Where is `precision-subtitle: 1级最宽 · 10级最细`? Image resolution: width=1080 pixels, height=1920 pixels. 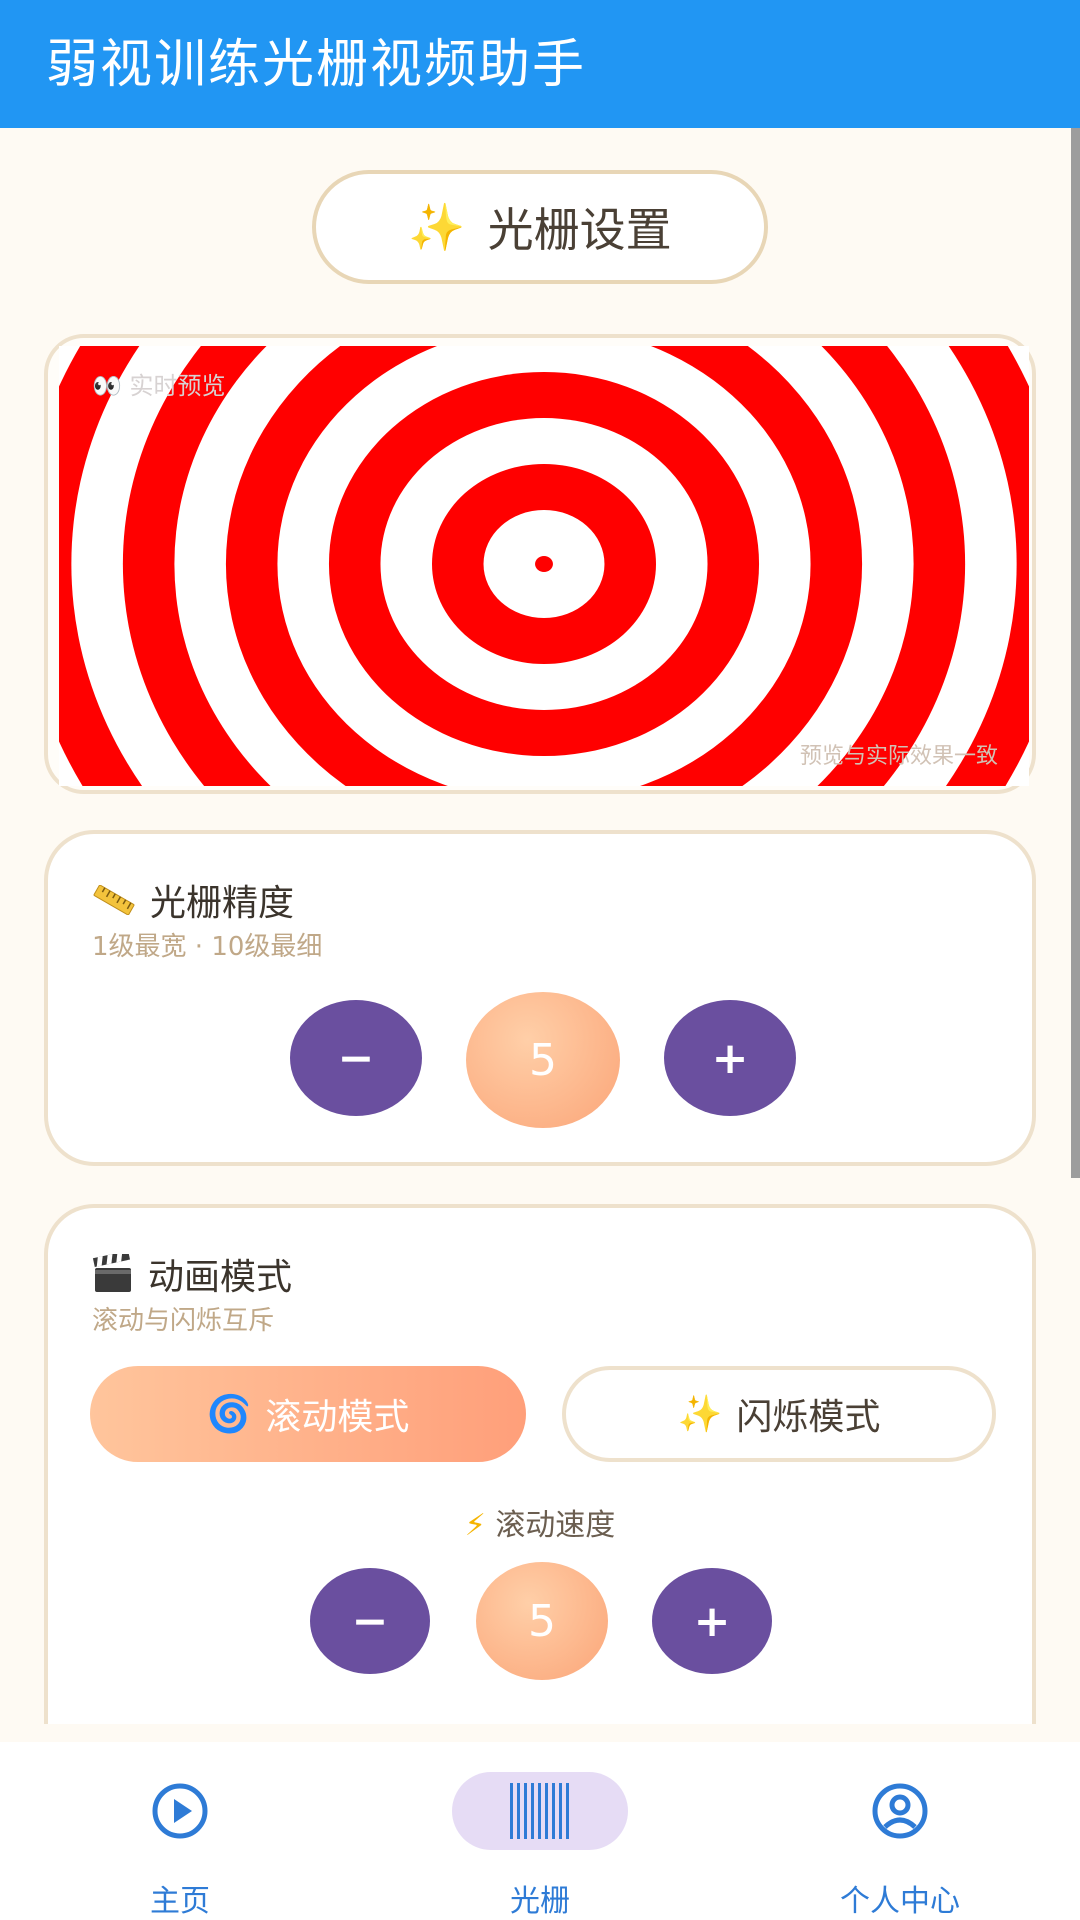
precision-subtitle: 1级最宽 · 10级最细 is located at coordinates (207, 947).